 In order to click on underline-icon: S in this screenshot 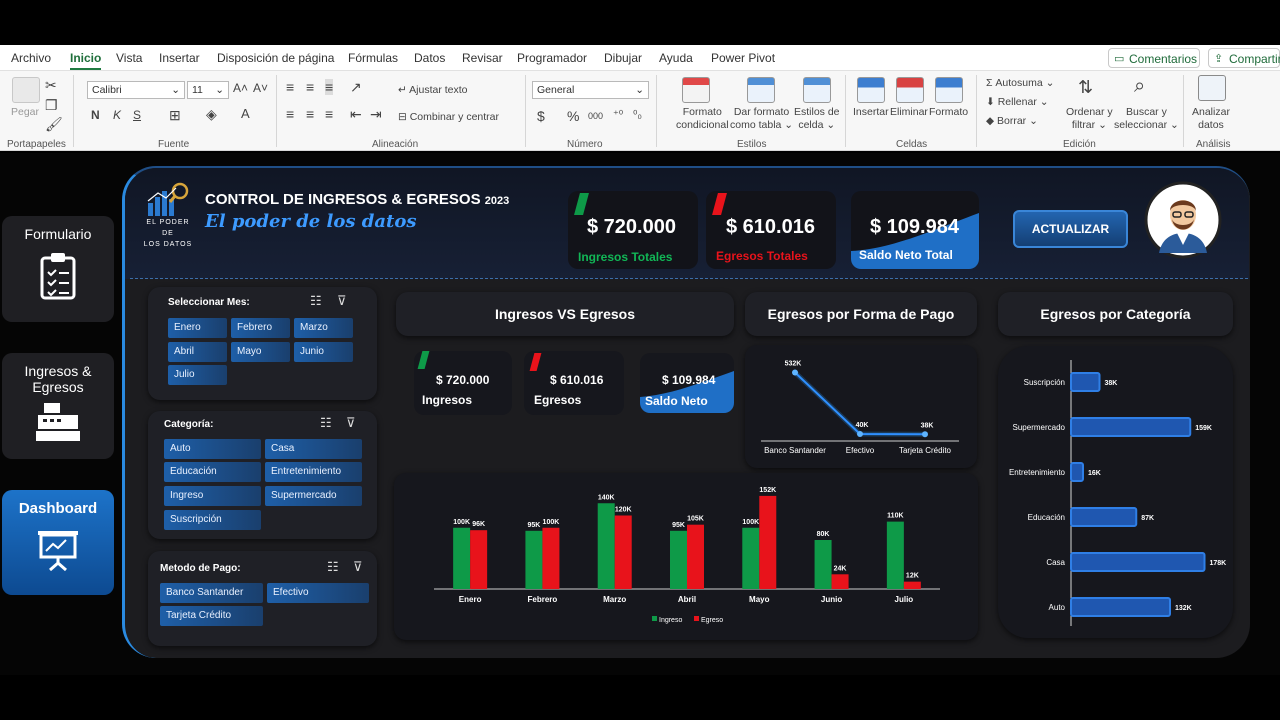, I will do `click(137, 115)`.